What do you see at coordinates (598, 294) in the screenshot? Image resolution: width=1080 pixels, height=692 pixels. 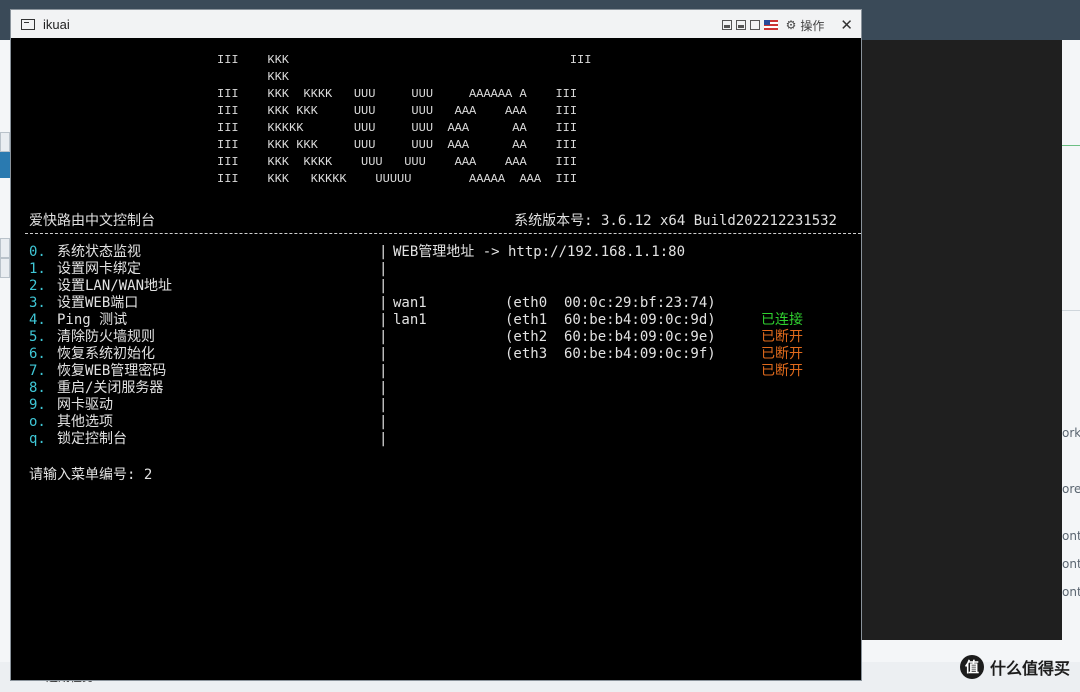 I see `interface-row: (eth0 00:0c:29:bf:23:74) 已连接` at bounding box center [598, 294].